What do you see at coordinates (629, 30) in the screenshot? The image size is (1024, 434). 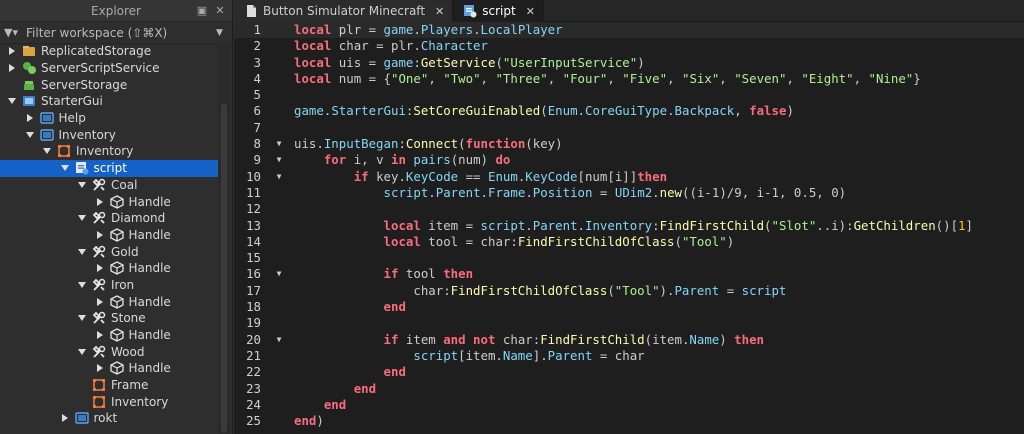 I see `code-line: 1 local plr = game.Players.LocalPlayer` at bounding box center [629, 30].